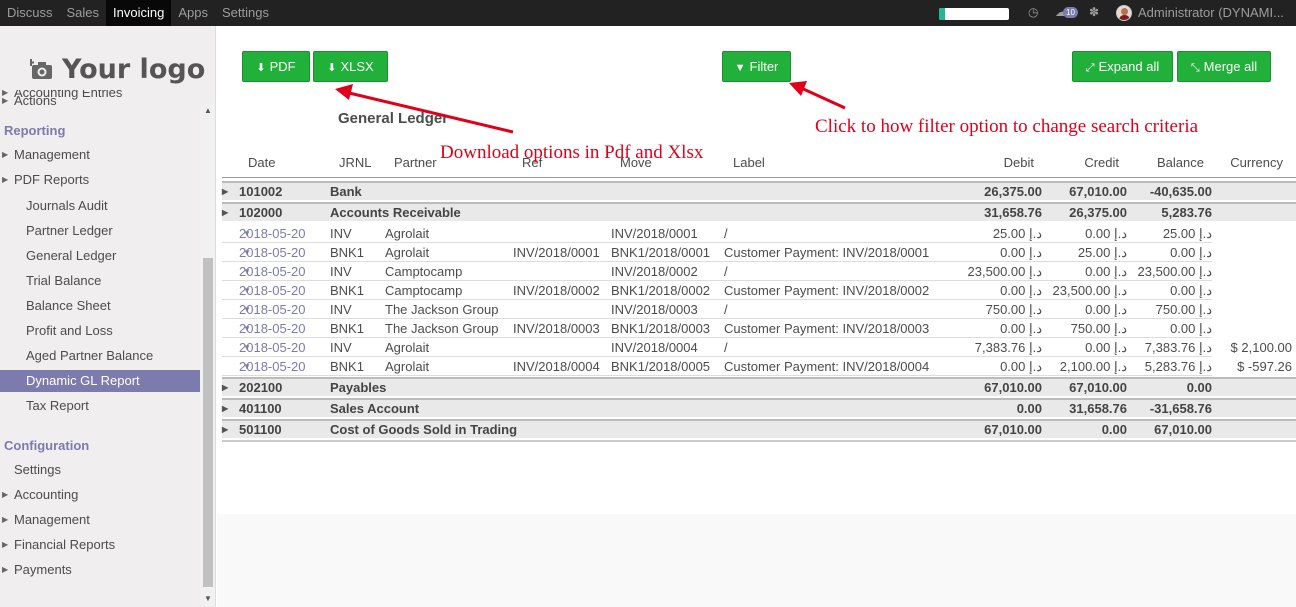 This screenshot has width=1296, height=607. What do you see at coordinates (355, 162) in the screenshot?
I see `column-header-jrnl: JRNL` at bounding box center [355, 162].